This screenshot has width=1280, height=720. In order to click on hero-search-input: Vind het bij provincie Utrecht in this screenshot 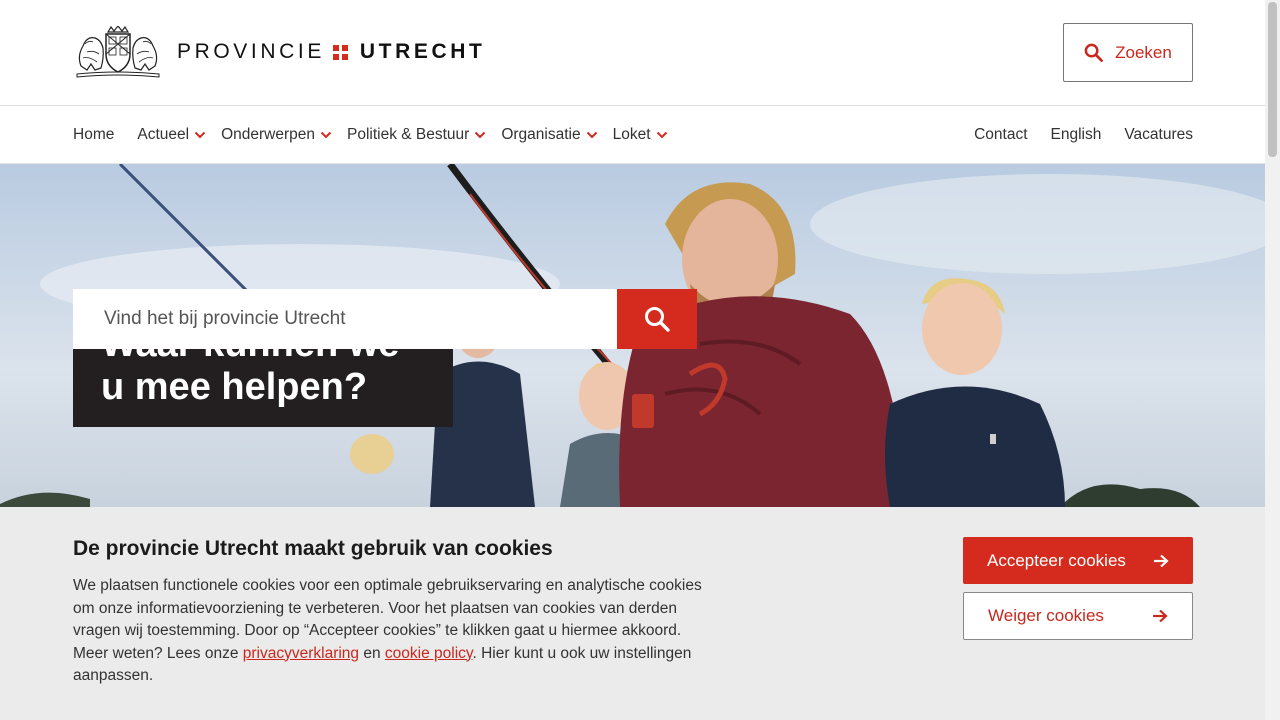, I will do `click(345, 319)`.